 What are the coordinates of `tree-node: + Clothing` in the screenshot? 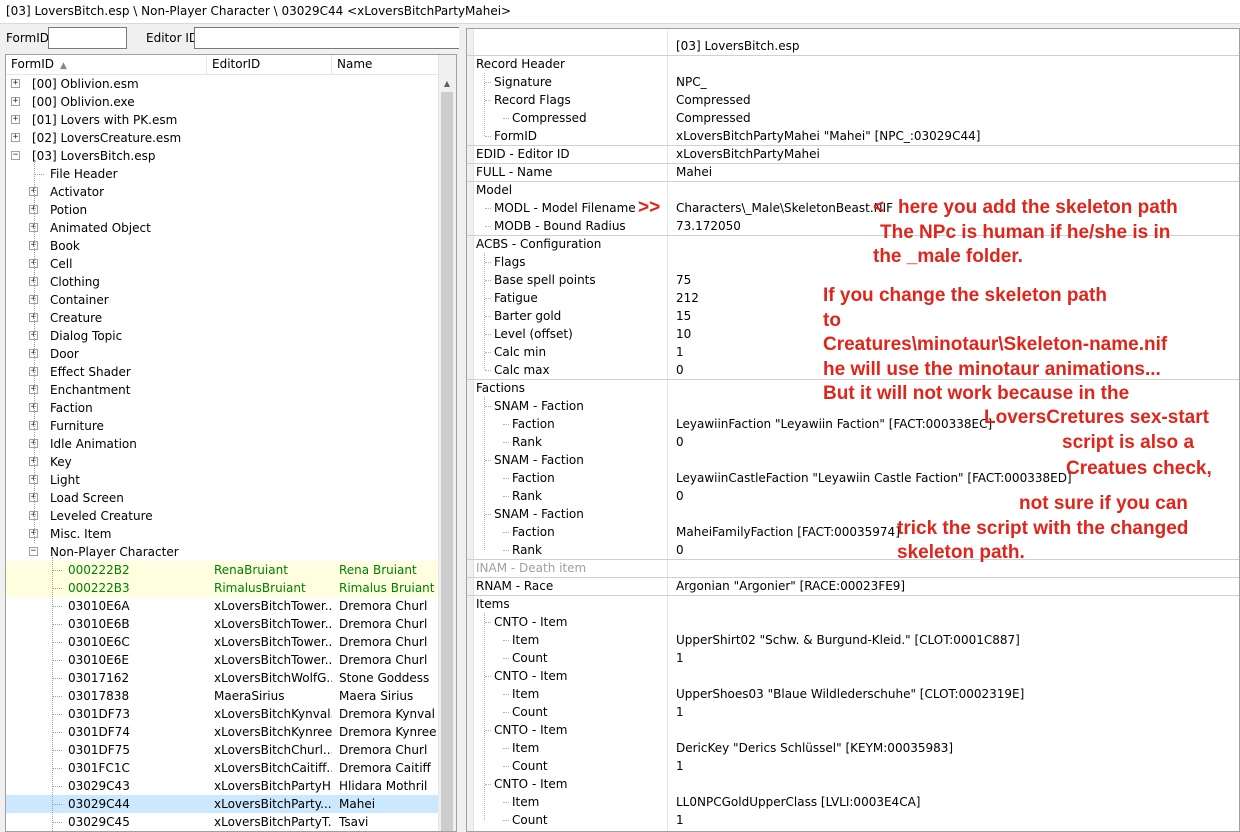 It's located at (222, 282).